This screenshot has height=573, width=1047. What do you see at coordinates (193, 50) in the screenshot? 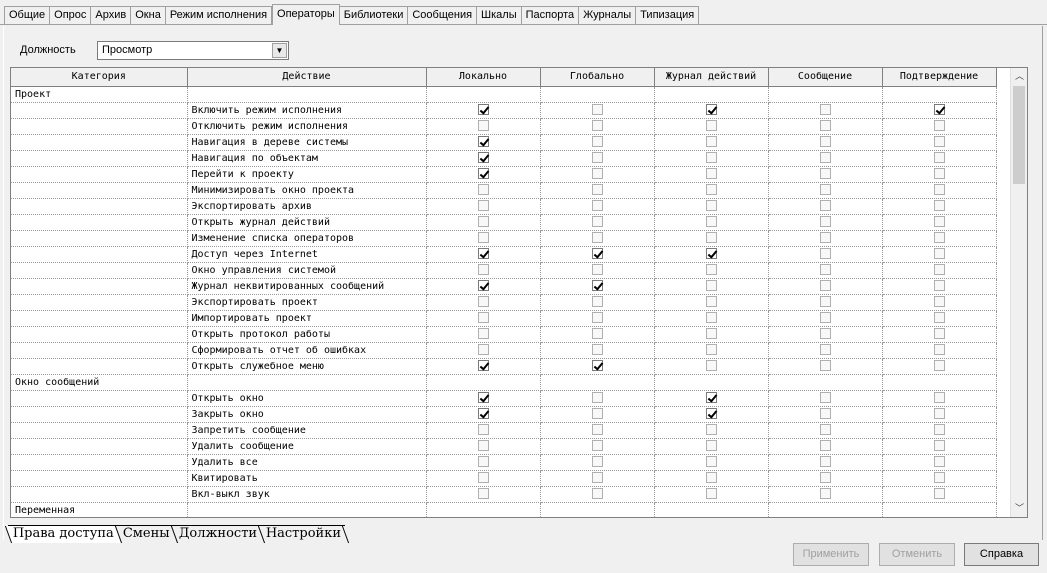
I see `role-select: Просмотр ▼` at bounding box center [193, 50].